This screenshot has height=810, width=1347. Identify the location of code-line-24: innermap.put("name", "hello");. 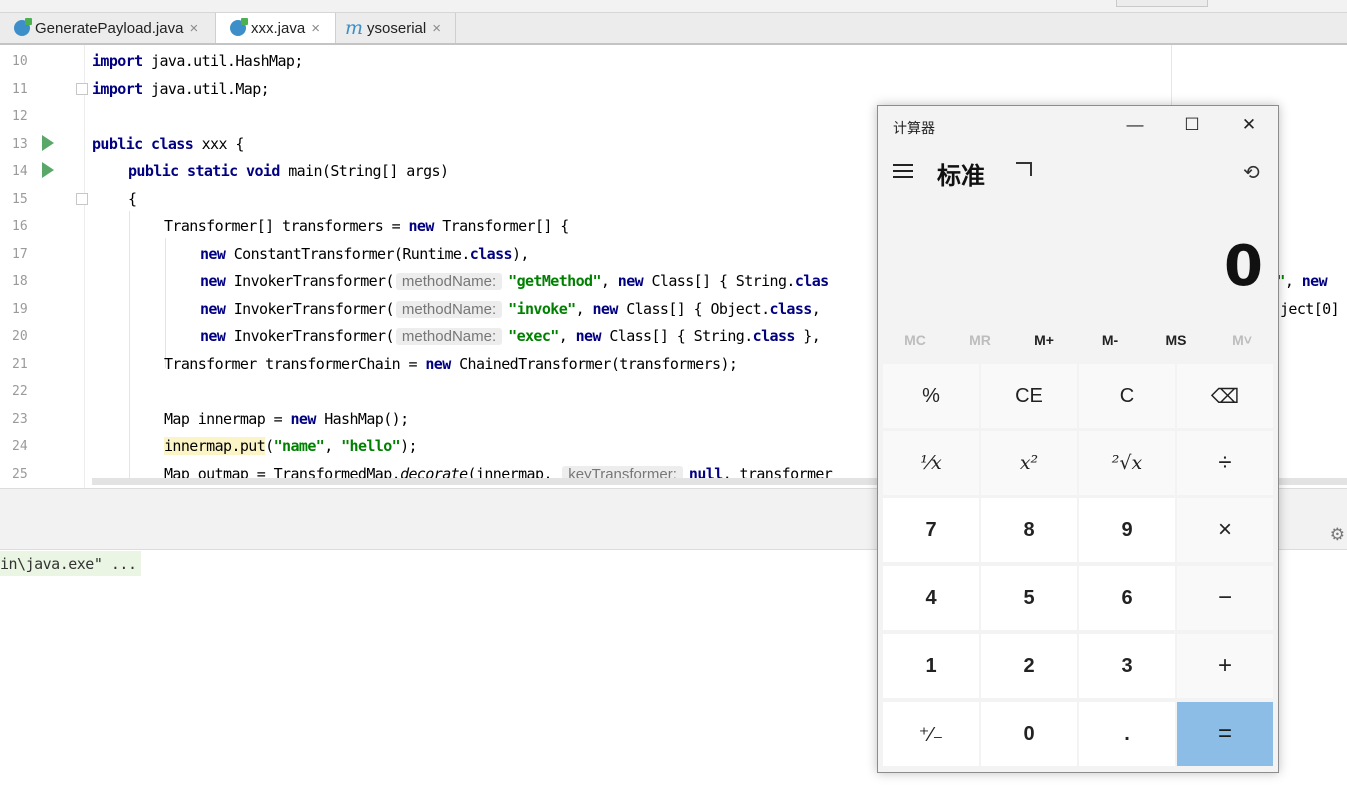
(291, 446).